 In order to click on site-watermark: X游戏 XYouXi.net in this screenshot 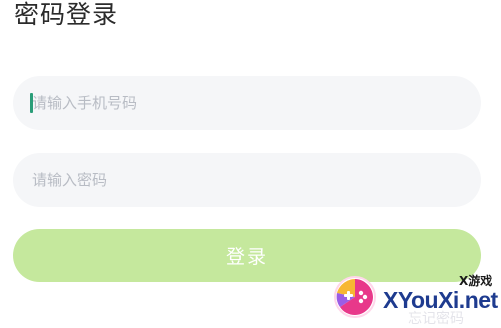, I will do `click(415, 300)`.